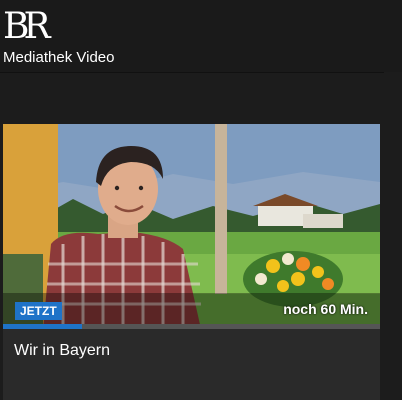 The image size is (402, 400). Describe the element at coordinates (43, 326) in the screenshot. I see `playback-progress-fill` at that location.